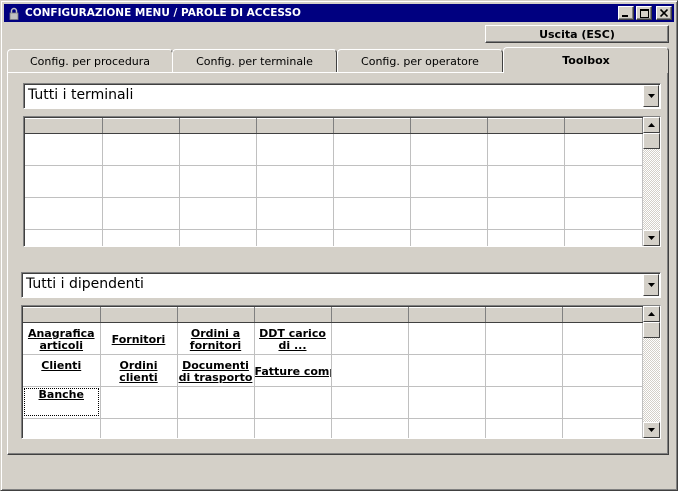 This screenshot has width=678, height=491. I want to click on tab-toolbox: Toolbox, so click(586, 60).